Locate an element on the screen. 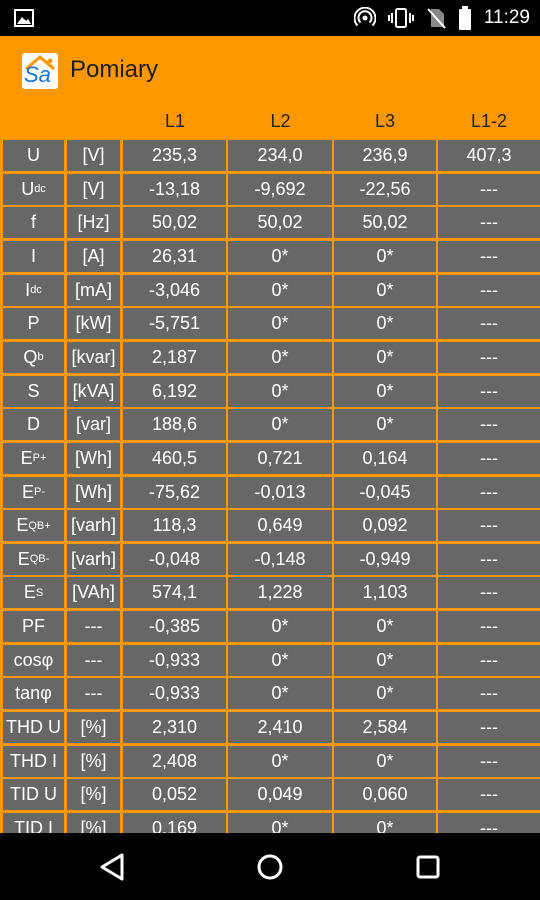 The width and height of the screenshot is (540, 900). l3-value-cell: -0,045 is located at coordinates (385, 492).